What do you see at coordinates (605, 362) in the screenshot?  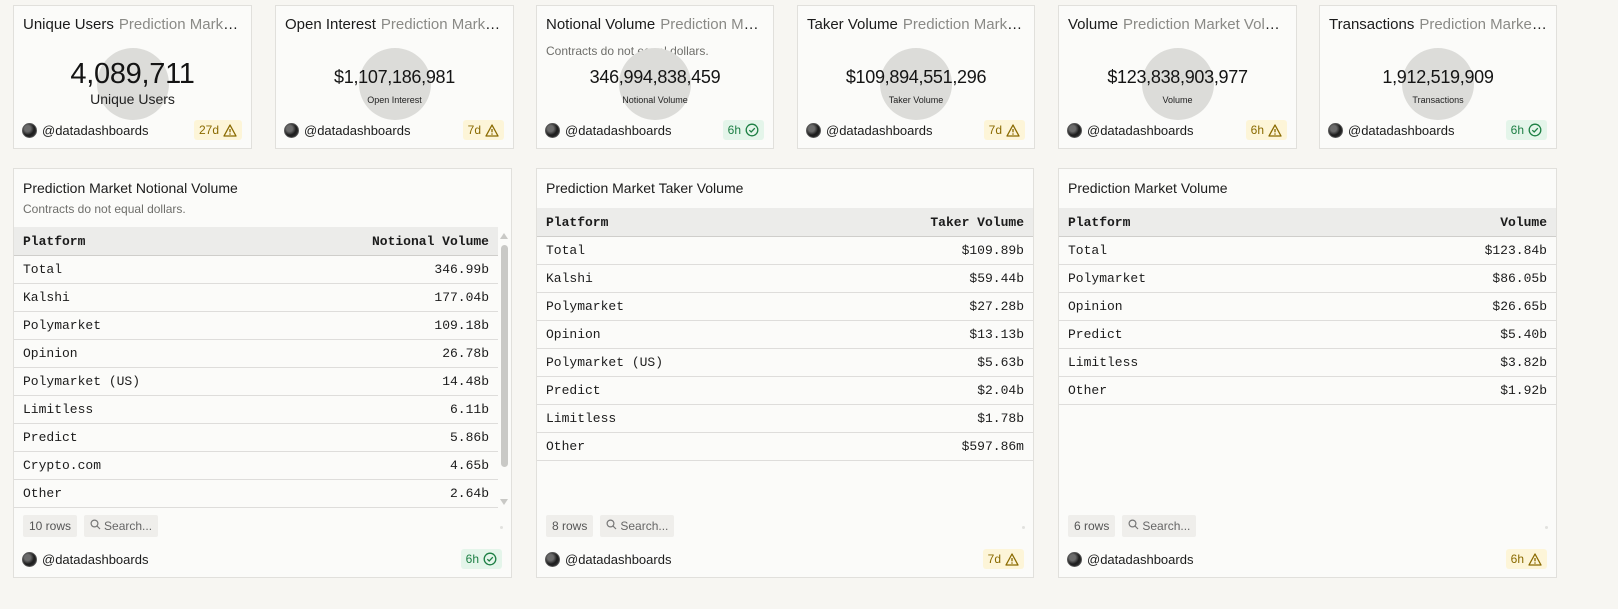 I see `platform-cell: Polymarket (US)` at bounding box center [605, 362].